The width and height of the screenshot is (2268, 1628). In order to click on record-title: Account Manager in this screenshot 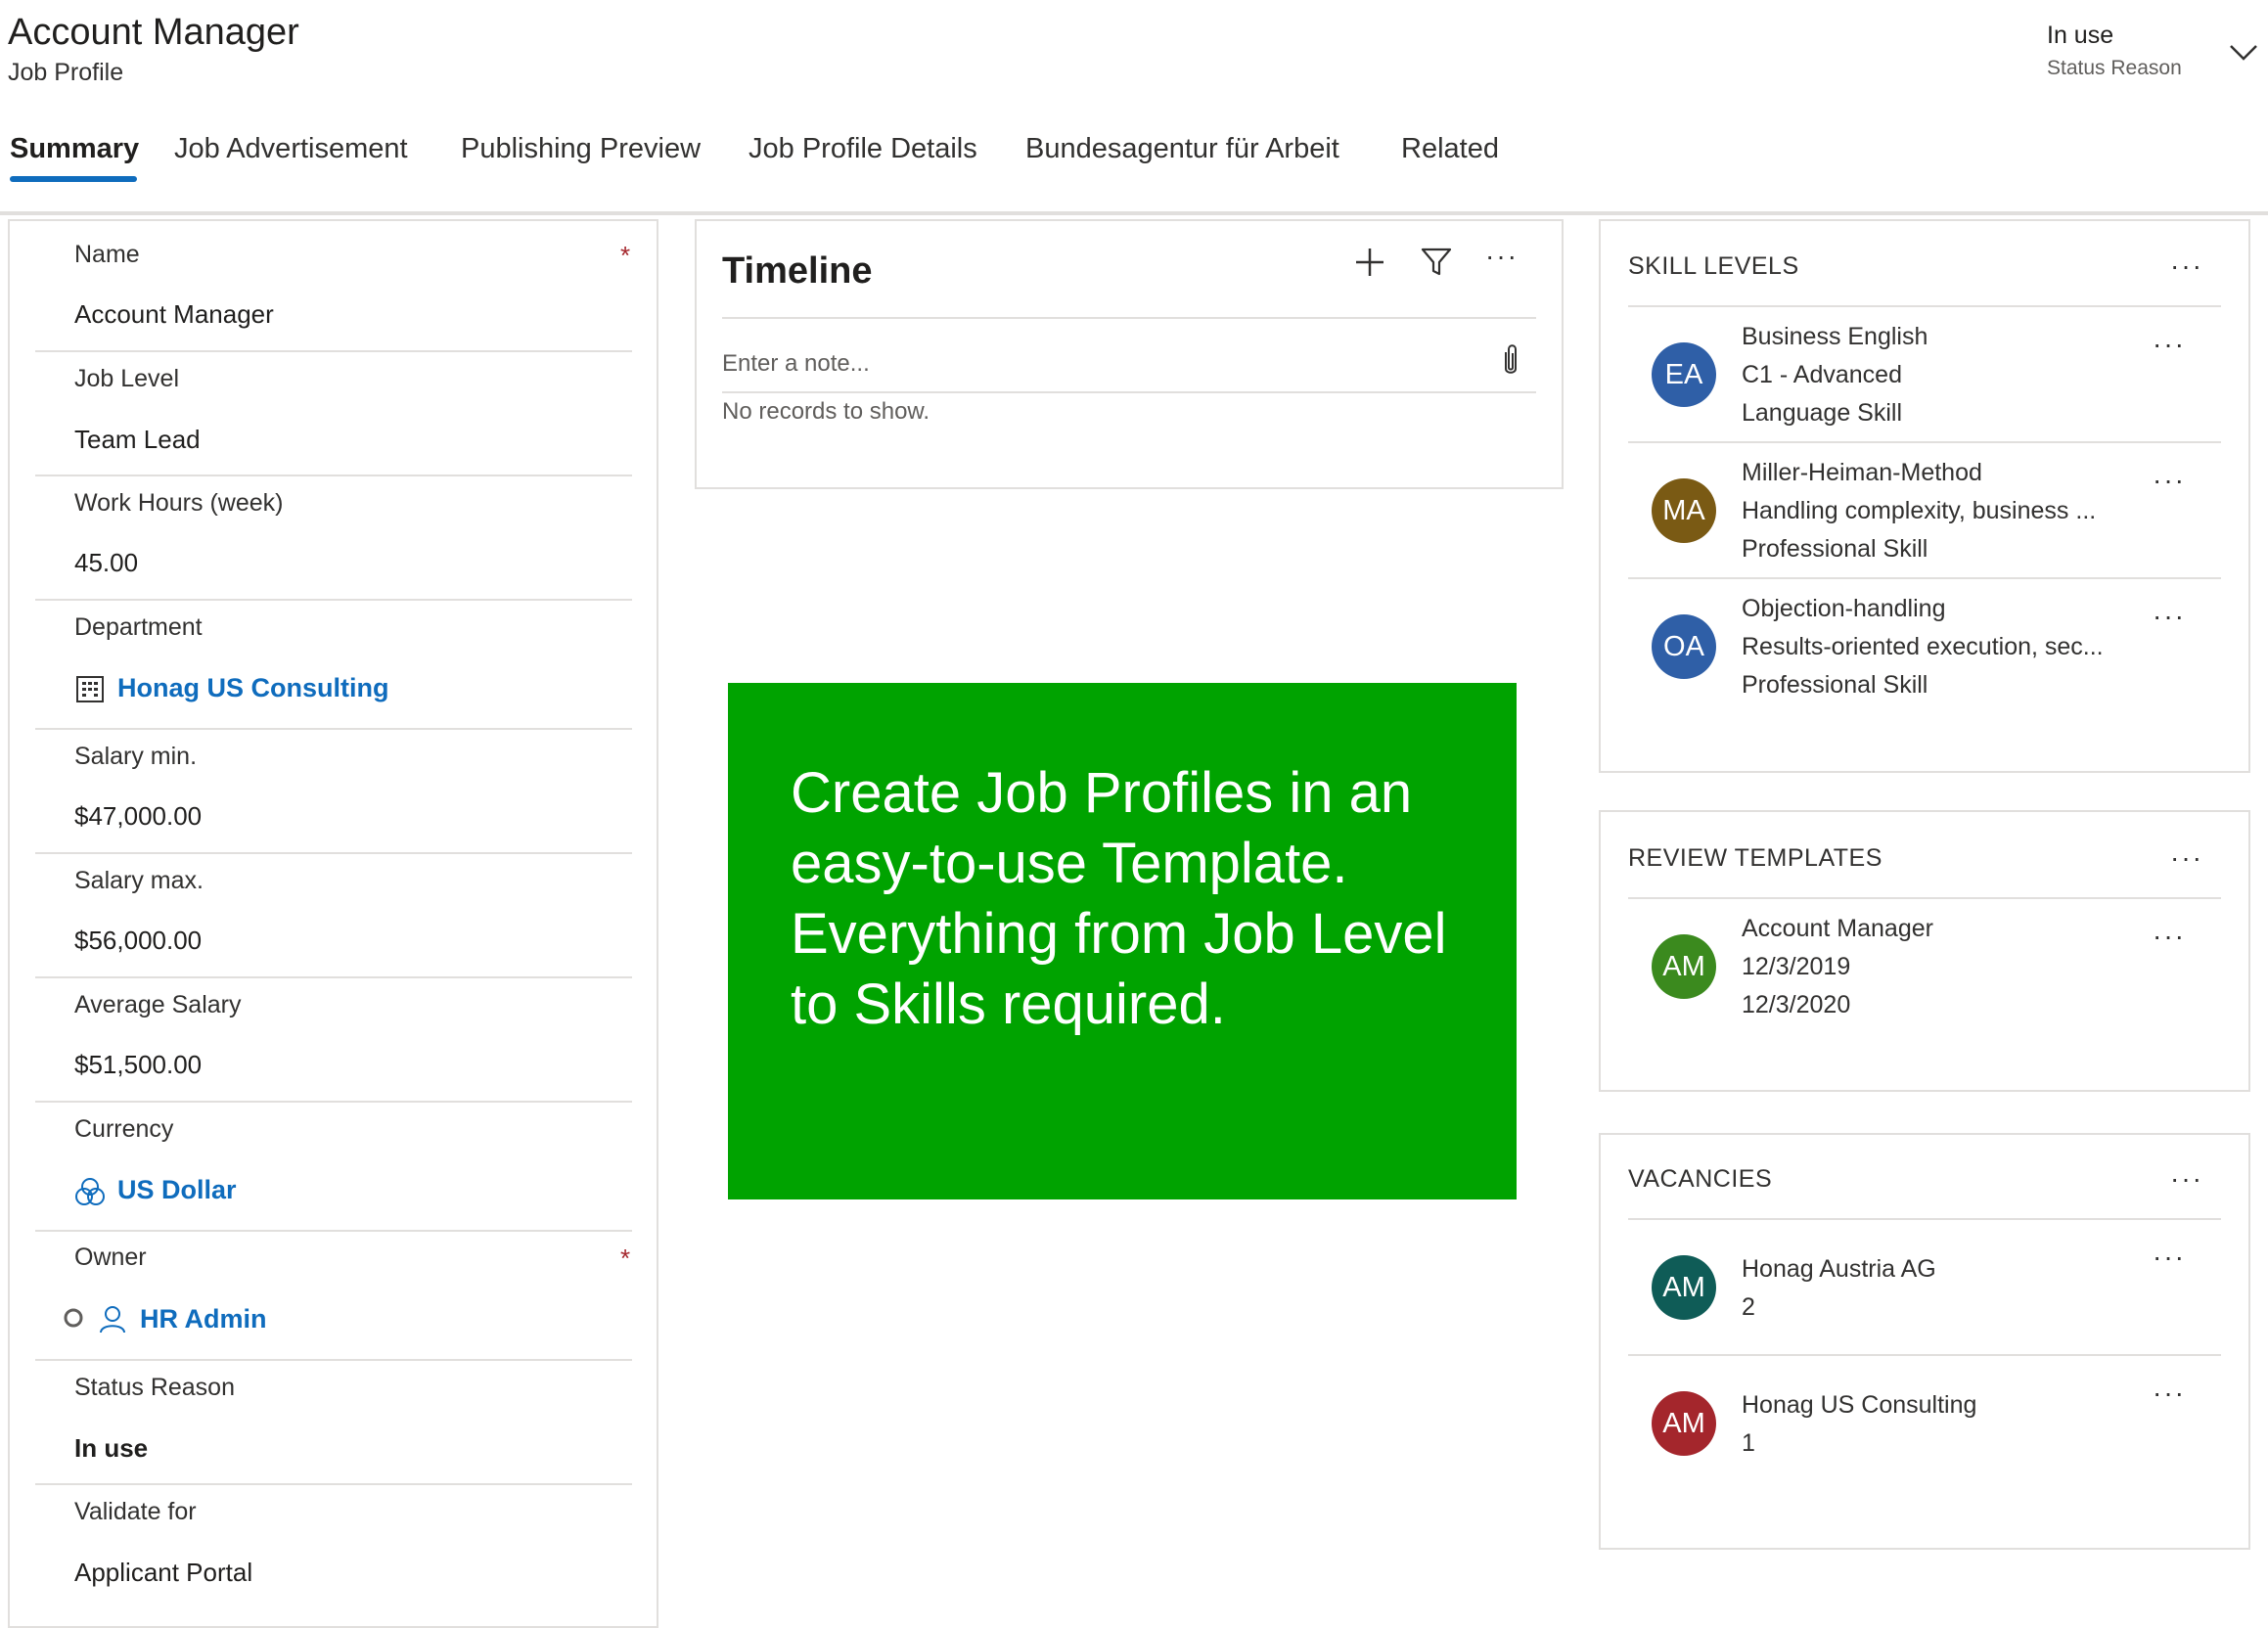, I will do `click(153, 32)`.